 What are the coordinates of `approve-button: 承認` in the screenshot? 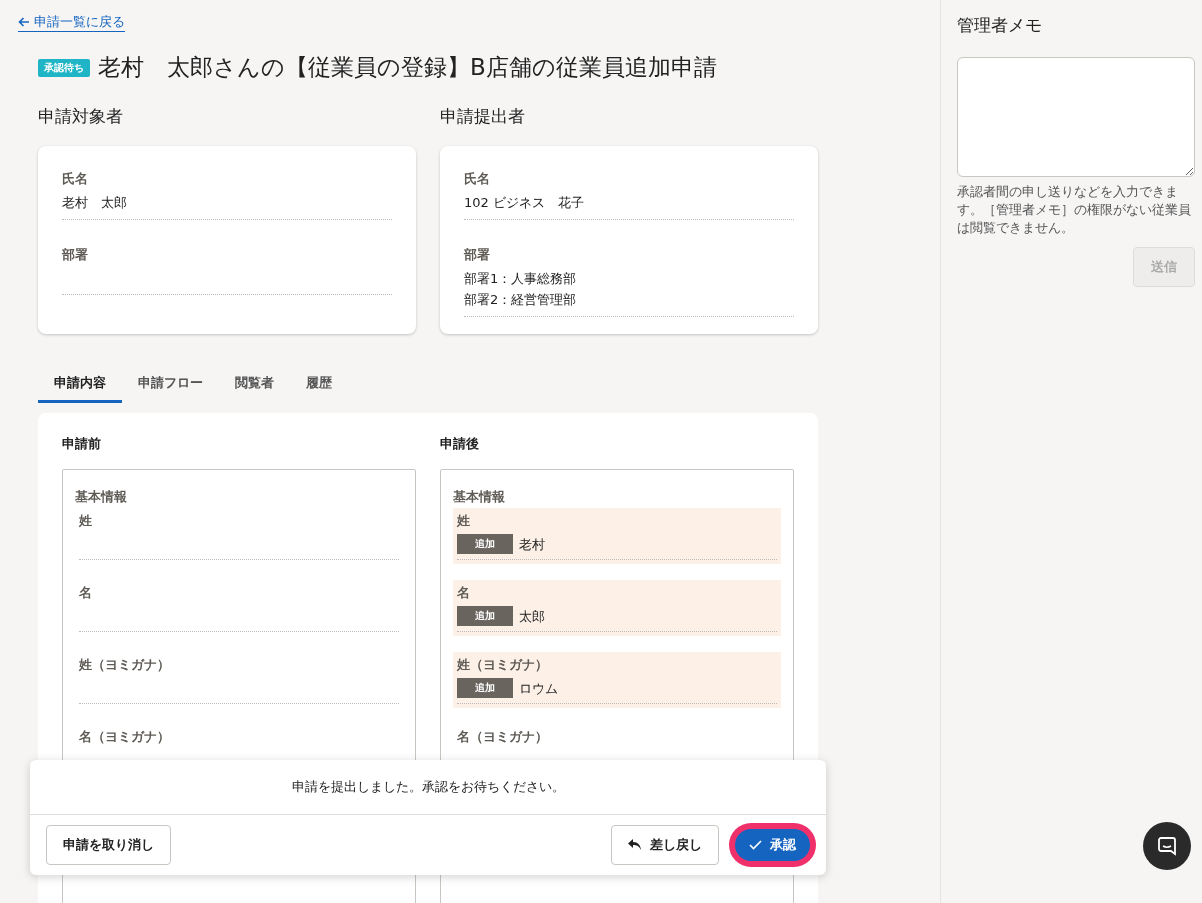 It's located at (772, 845).